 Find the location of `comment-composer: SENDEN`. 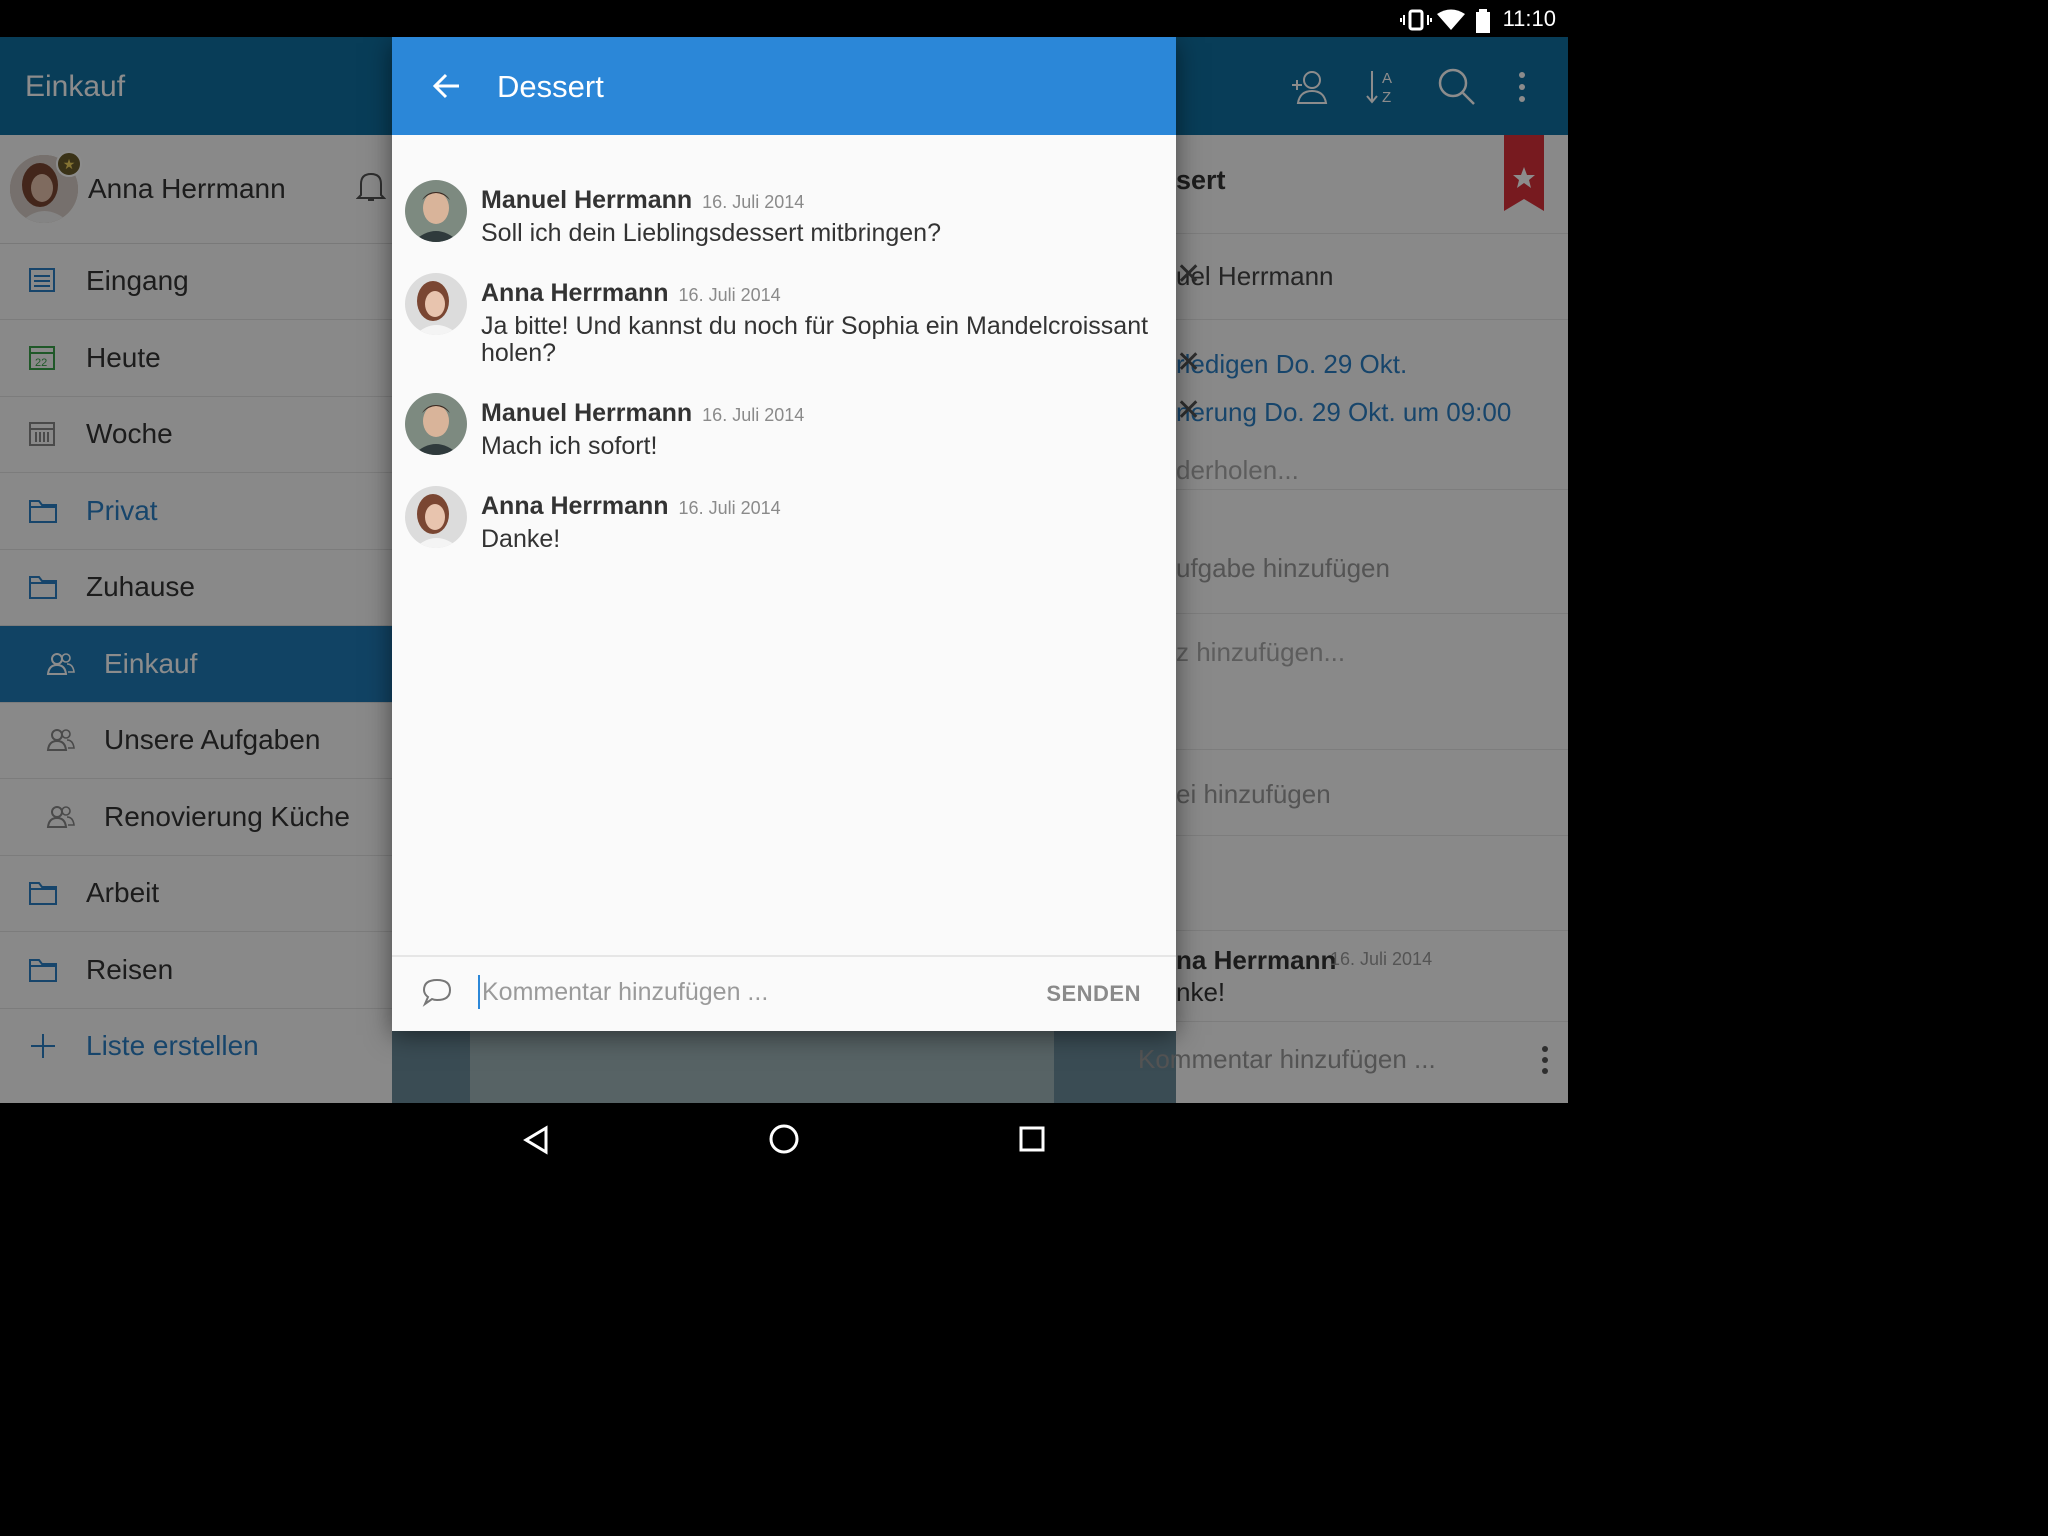

comment-composer: SENDEN is located at coordinates (784, 993).